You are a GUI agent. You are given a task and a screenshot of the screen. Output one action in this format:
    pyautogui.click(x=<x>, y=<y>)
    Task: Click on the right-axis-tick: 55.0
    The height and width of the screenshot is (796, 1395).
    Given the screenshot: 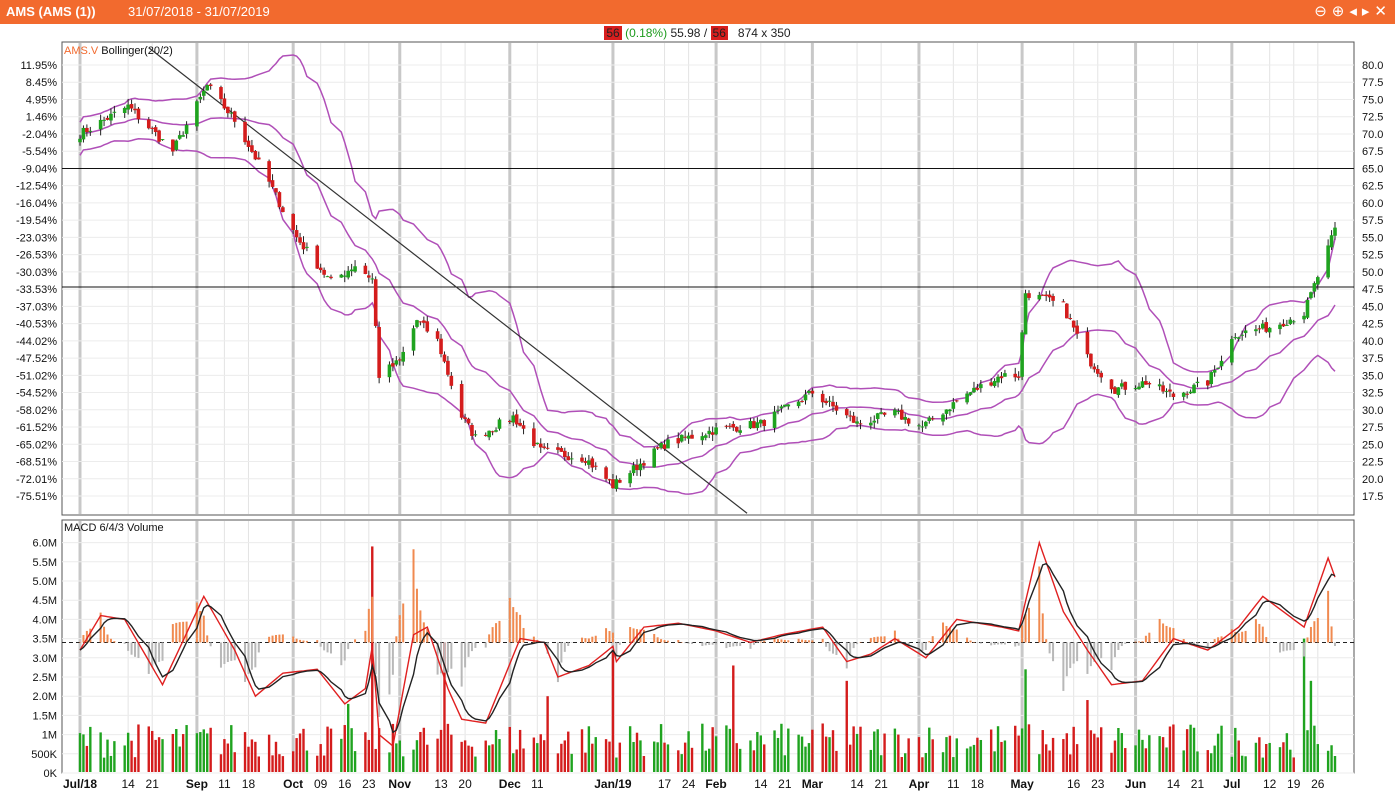 What is the action you would take?
    pyautogui.click(x=1372, y=238)
    